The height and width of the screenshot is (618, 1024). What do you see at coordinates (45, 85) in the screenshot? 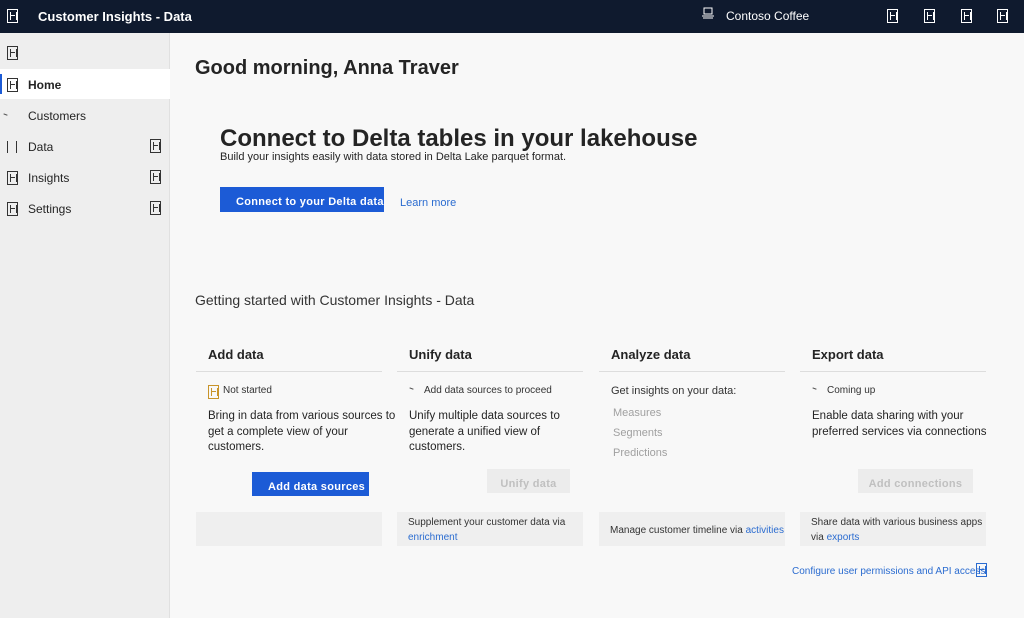
I see `sidebar-item-label: Home` at bounding box center [45, 85].